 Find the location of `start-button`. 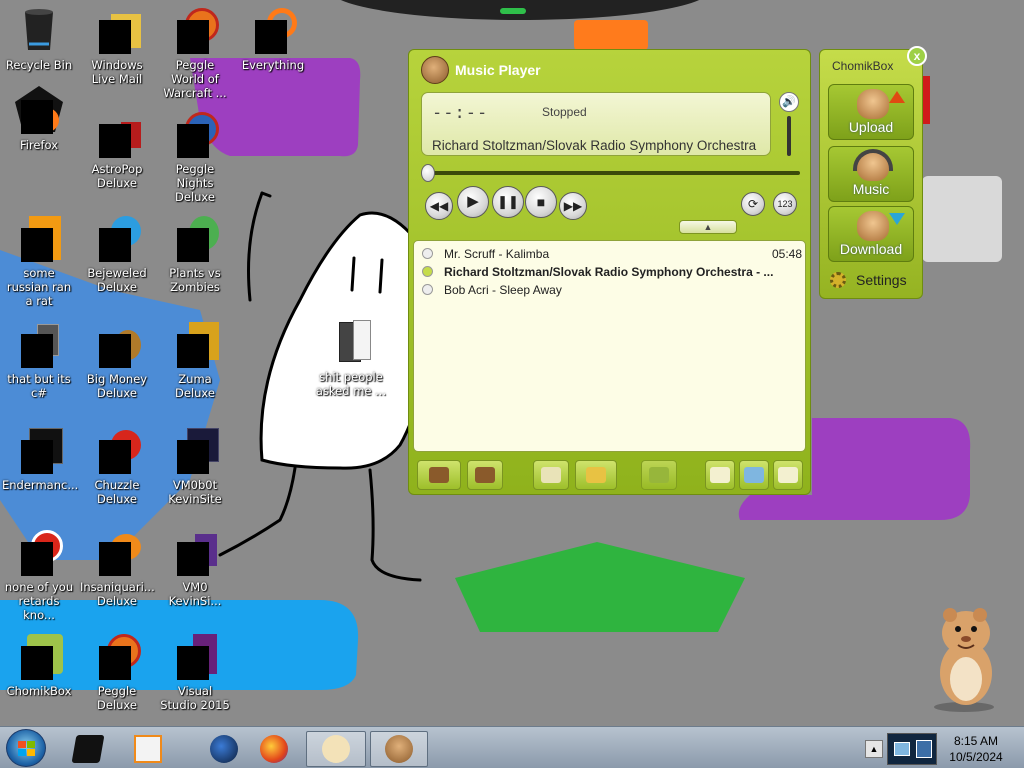

start-button is located at coordinates (26, 748).